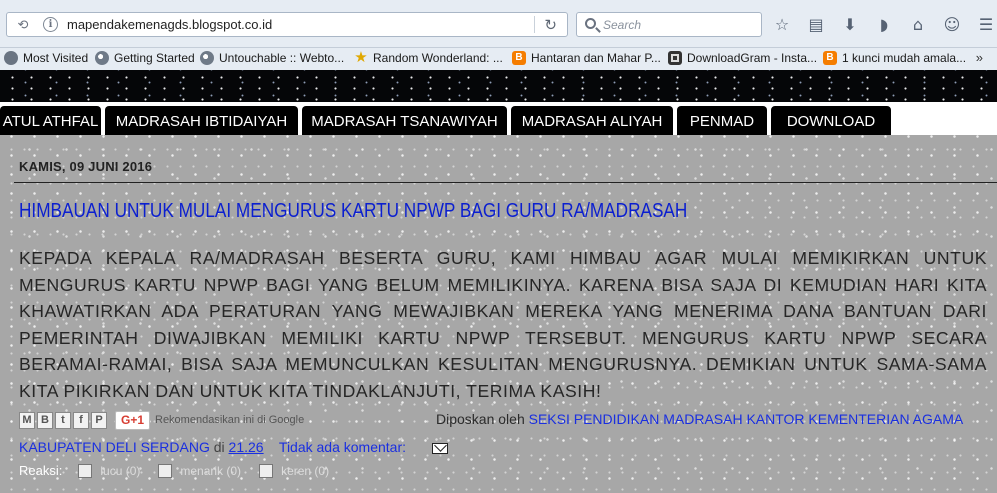  What do you see at coordinates (246, 447) in the screenshot?
I see `post-time-link: 21.26` at bounding box center [246, 447].